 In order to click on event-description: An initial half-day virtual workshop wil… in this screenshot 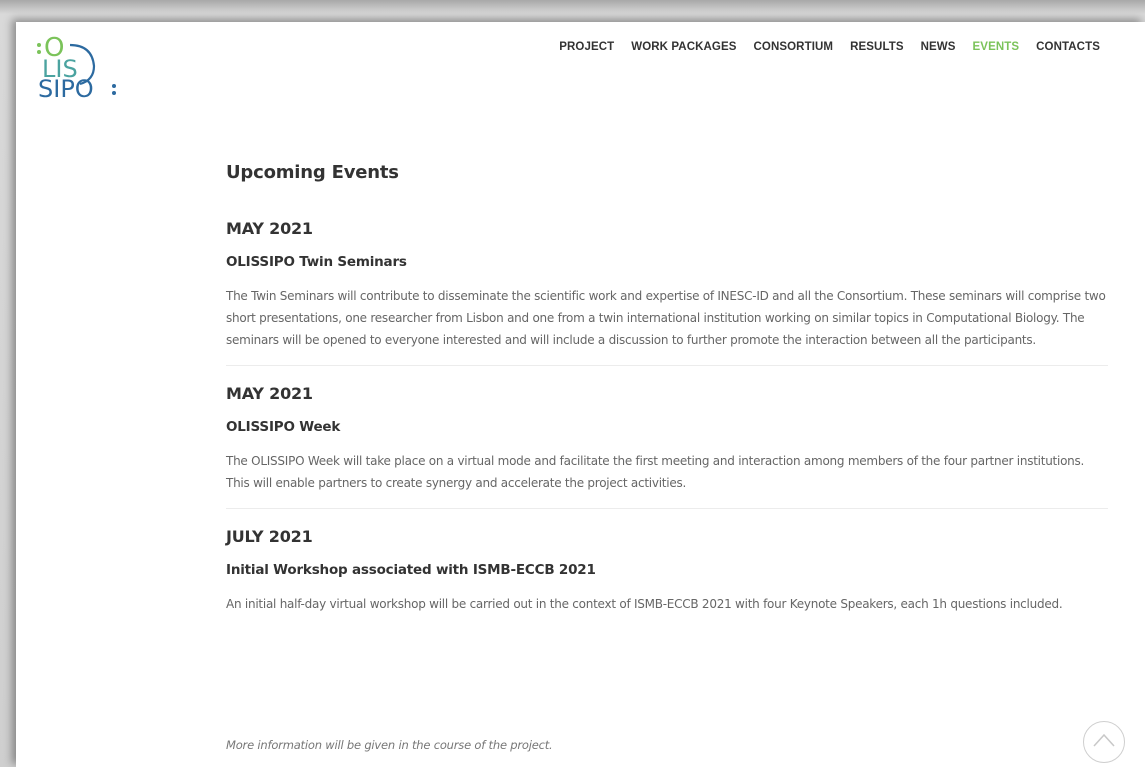, I will do `click(644, 604)`.